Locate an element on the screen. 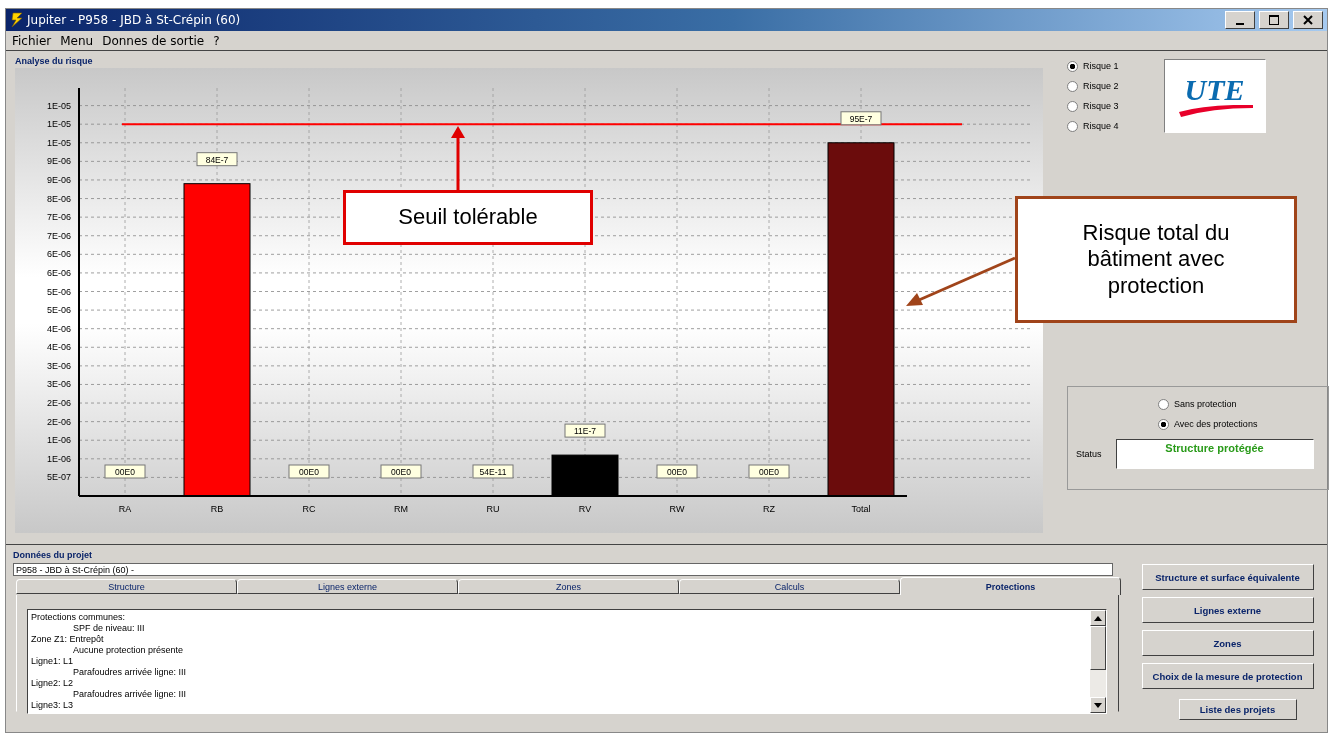  detail-line: SPF de niveau: III is located at coordinates (109, 628).